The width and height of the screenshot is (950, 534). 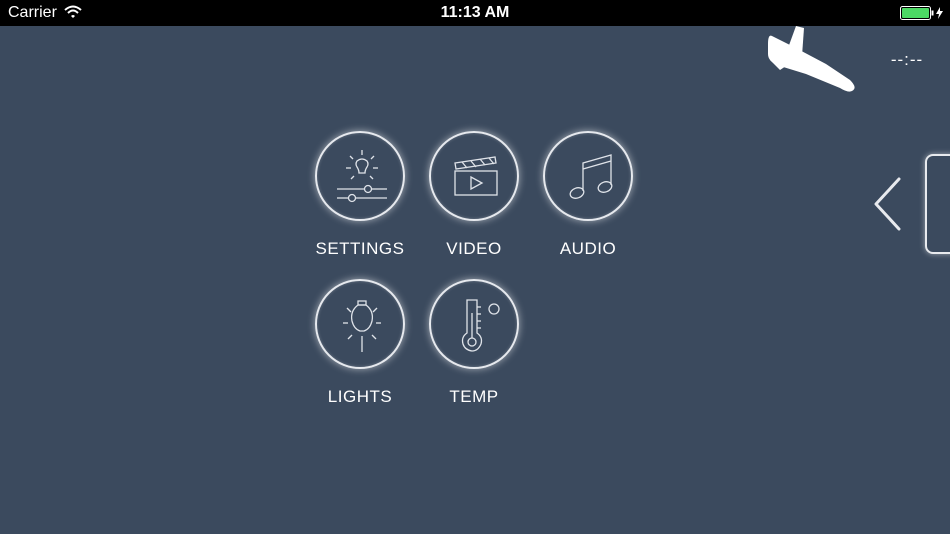 What do you see at coordinates (907, 59) in the screenshot?
I see `flight-time-readout: --:--` at bounding box center [907, 59].